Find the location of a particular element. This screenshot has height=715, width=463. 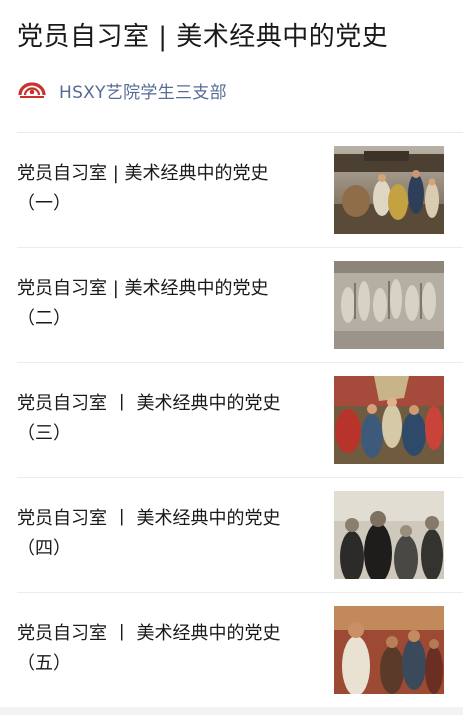

painting-crowd-thumbnail is located at coordinates (389, 190).